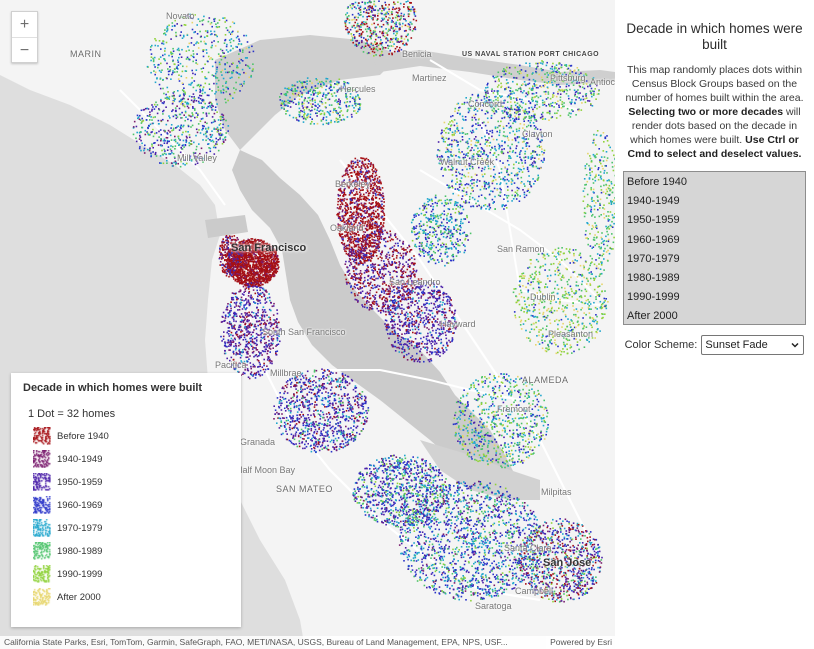 This screenshot has height=649, width=814. I want to click on place-label-berkeley: Berkeley, so click(353, 184).